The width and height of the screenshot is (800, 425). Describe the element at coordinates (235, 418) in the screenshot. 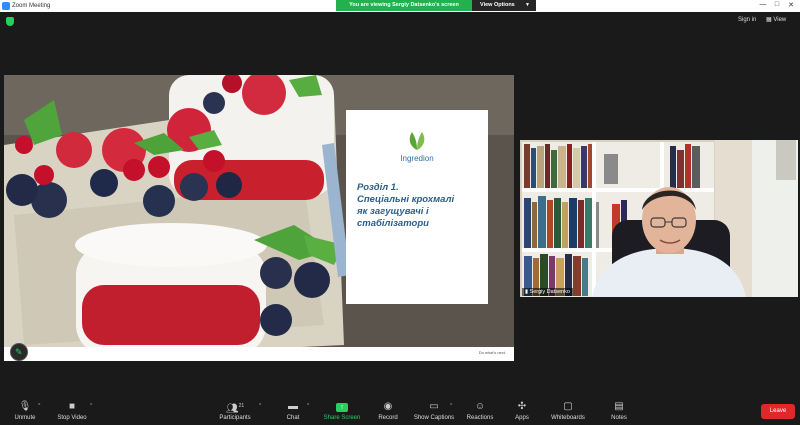

I see `participants-label: Participants` at that location.